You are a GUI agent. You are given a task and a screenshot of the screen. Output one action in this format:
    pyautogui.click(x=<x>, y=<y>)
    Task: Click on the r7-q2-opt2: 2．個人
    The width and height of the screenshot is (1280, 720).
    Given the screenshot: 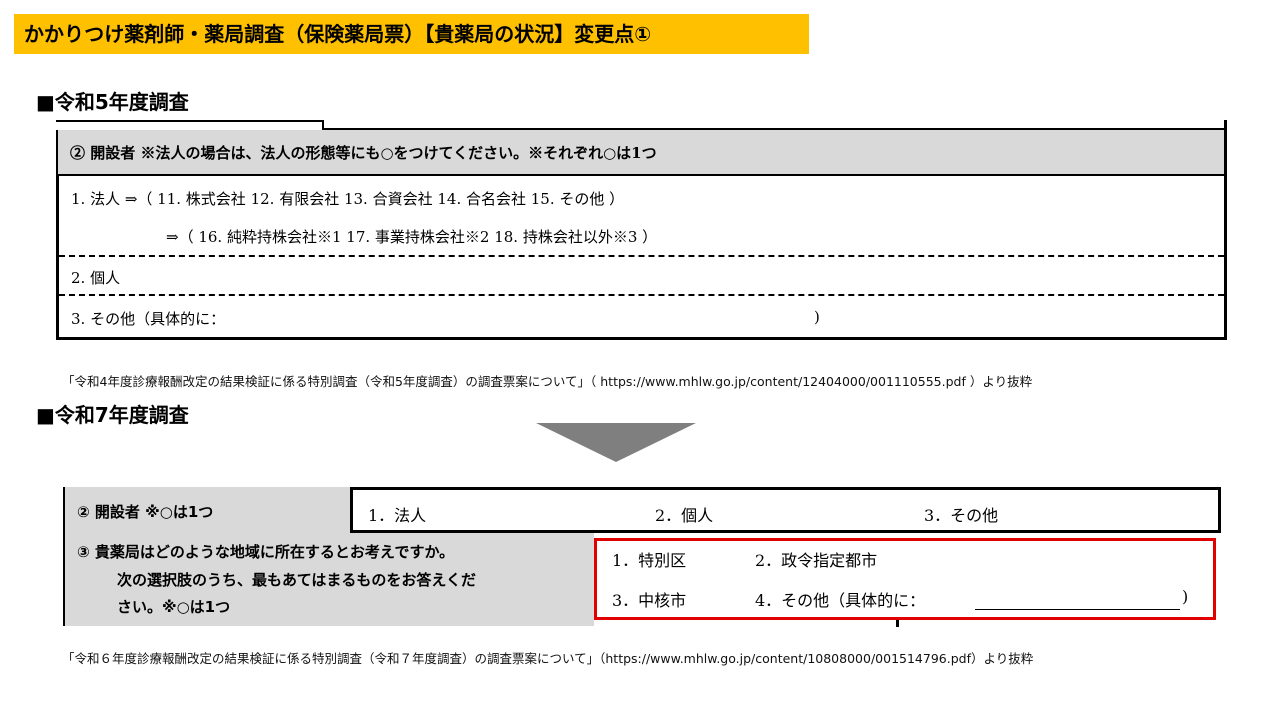 What is the action you would take?
    pyautogui.click(x=684, y=515)
    